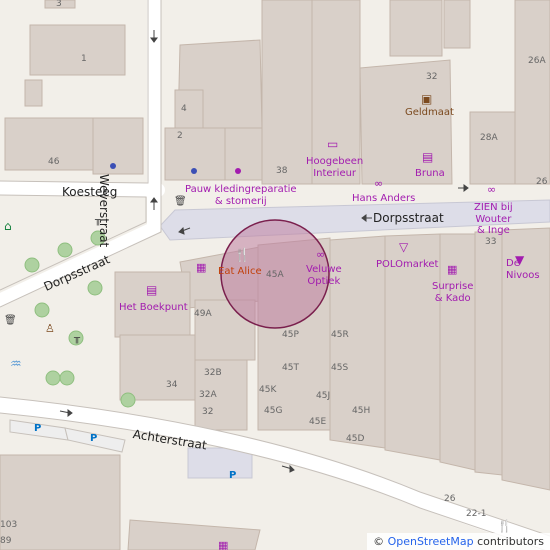 The image size is (550, 550). I want to click on openstreetmap-link: OpenStreetMap, so click(431, 541).